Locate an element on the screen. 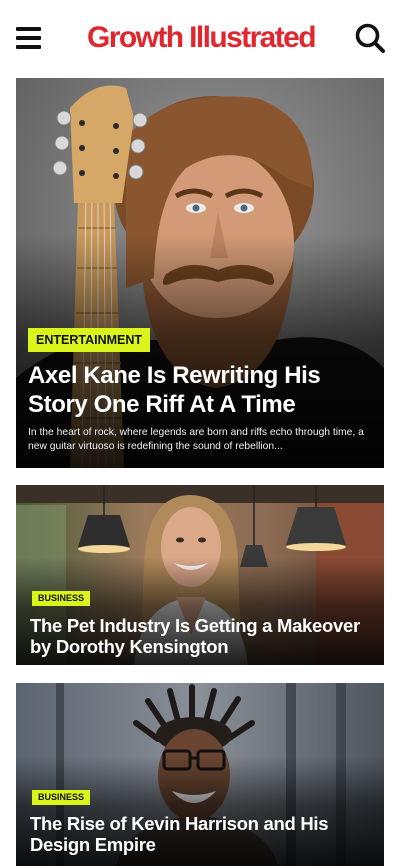 The width and height of the screenshot is (400, 866). site-header: Growth Illustrated is located at coordinates (200, 38).